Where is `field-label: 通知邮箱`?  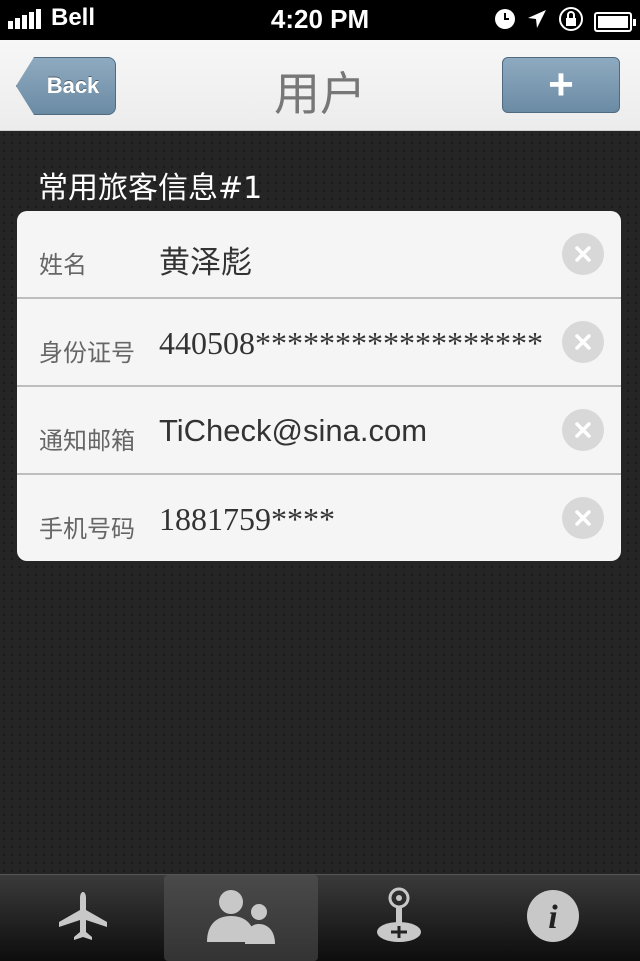 field-label: 通知邮箱 is located at coordinates (87, 441).